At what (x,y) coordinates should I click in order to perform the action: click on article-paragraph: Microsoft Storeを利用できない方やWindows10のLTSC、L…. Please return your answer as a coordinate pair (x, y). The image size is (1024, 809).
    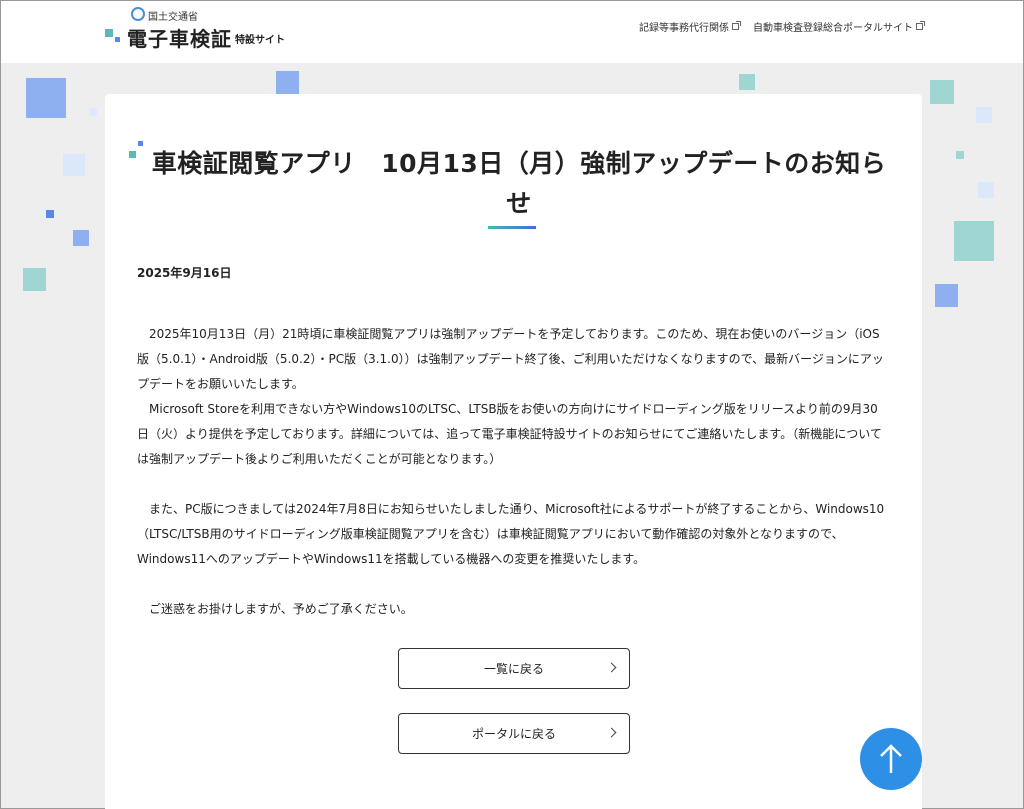
    Looking at the image, I should click on (509, 434).